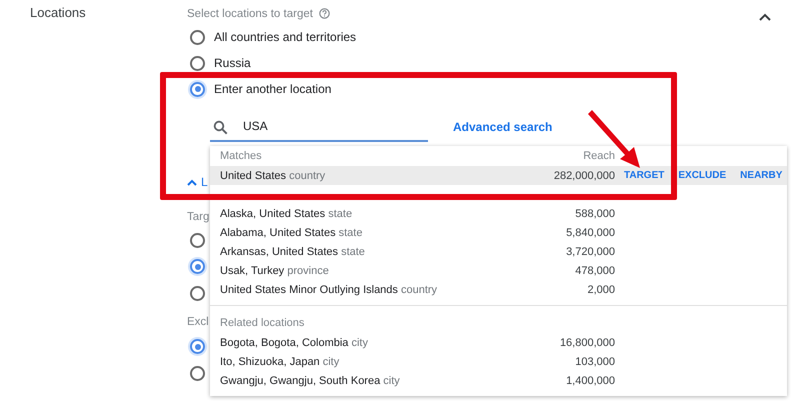 This screenshot has width=799, height=405. I want to click on location-name: Alaska, United States state, so click(287, 214).